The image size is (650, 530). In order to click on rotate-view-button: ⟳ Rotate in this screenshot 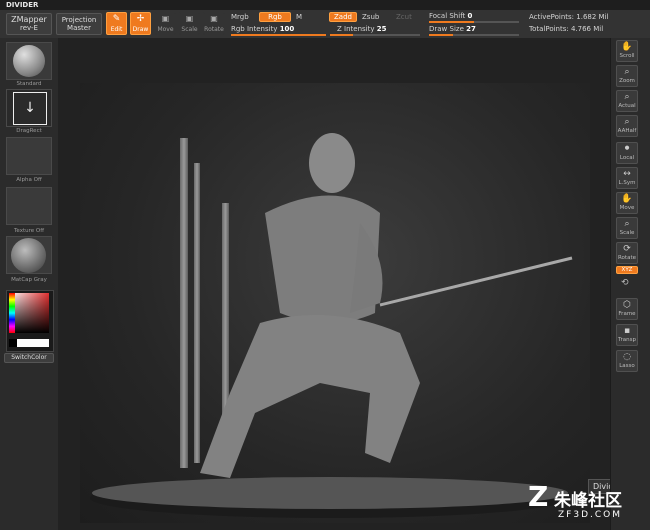, I will do `click(627, 253)`.